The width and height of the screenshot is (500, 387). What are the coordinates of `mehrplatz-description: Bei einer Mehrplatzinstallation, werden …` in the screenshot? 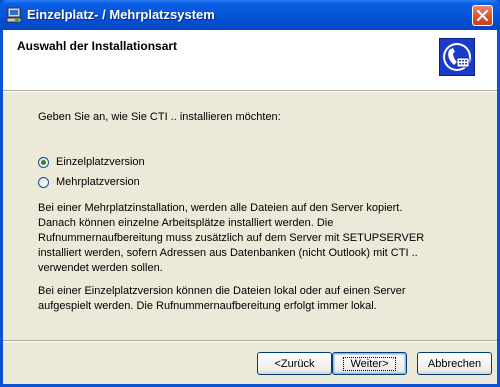 It's located at (231, 238).